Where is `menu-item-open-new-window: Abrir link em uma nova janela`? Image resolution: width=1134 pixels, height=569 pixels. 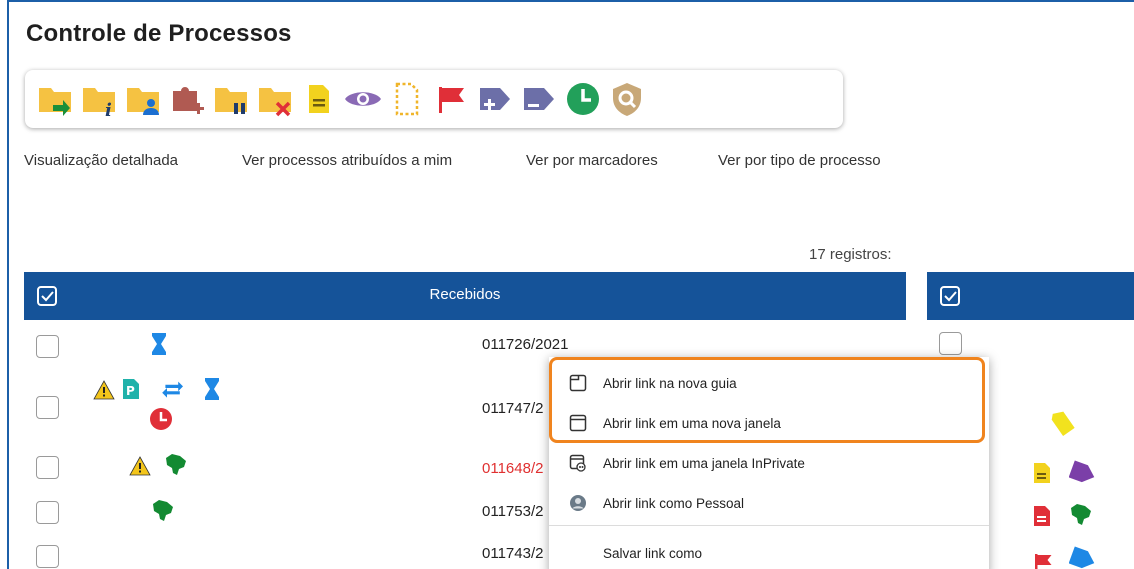
menu-item-open-new-window: Abrir link em uma nova janela is located at coordinates (769, 423).